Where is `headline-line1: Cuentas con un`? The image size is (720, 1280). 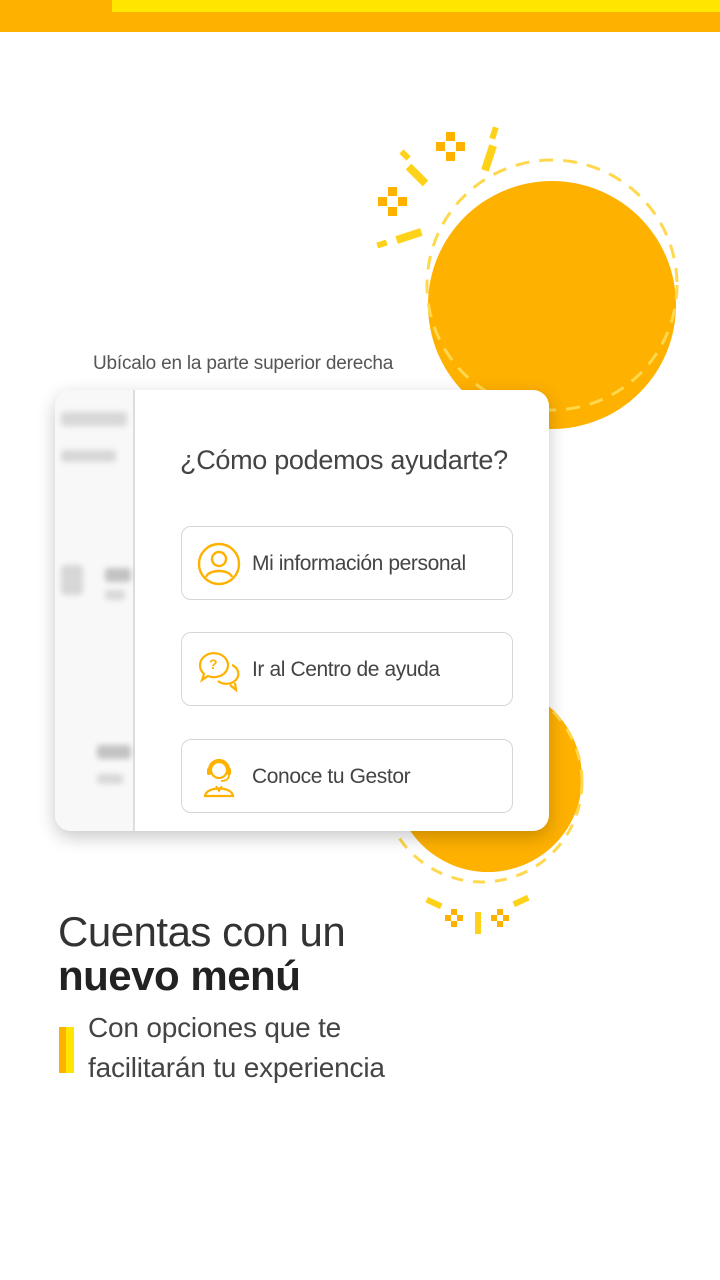
headline-line1: Cuentas con un is located at coordinates (202, 931).